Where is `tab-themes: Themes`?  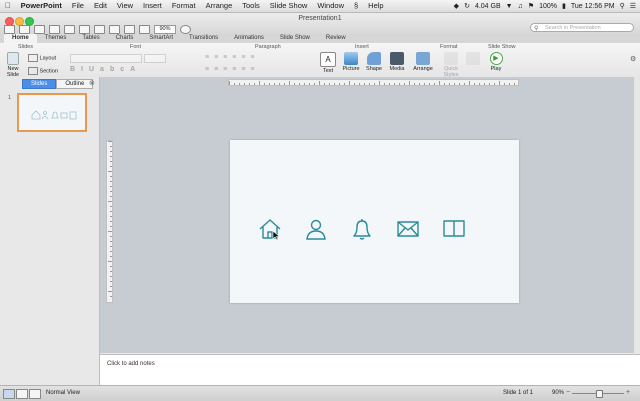 tab-themes: Themes is located at coordinates (56, 38).